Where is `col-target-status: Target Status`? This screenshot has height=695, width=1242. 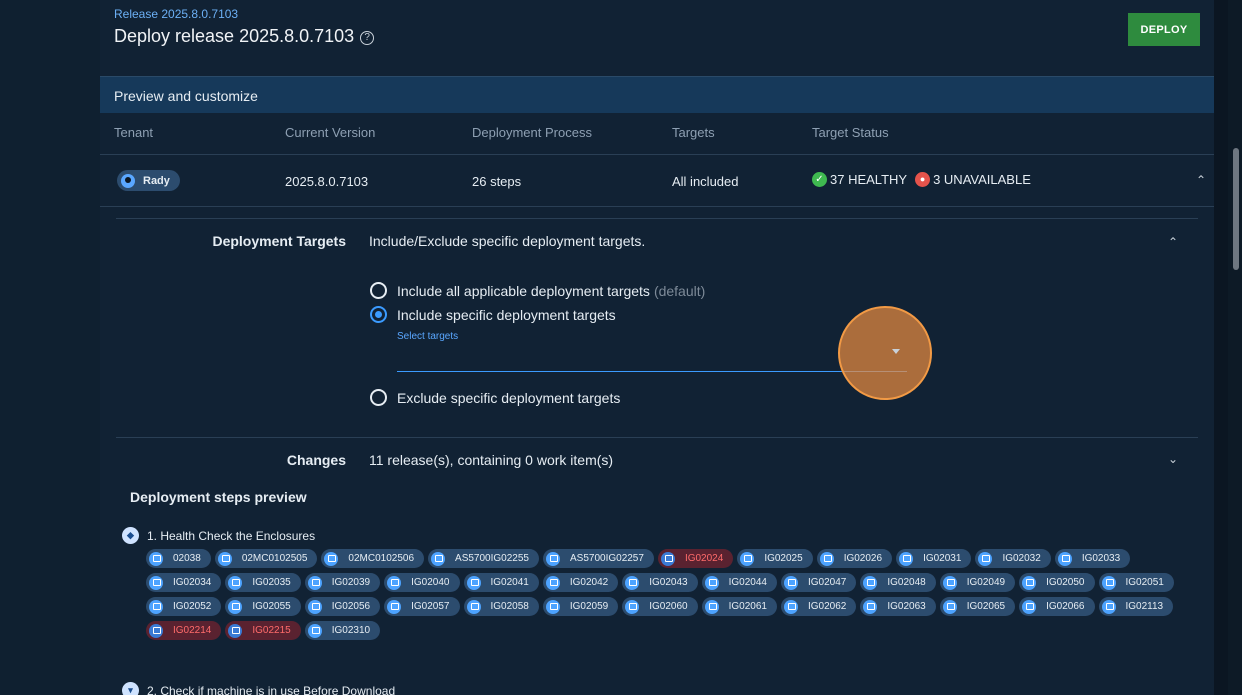
col-target-status: Target Status is located at coordinates (850, 132).